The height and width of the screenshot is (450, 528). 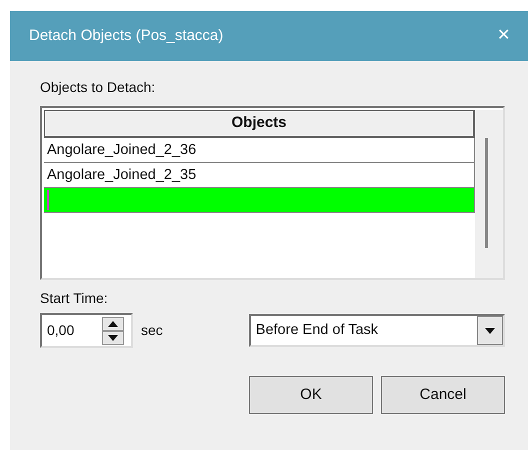 What do you see at coordinates (443, 395) in the screenshot?
I see `cancel-button: Cancel` at bounding box center [443, 395].